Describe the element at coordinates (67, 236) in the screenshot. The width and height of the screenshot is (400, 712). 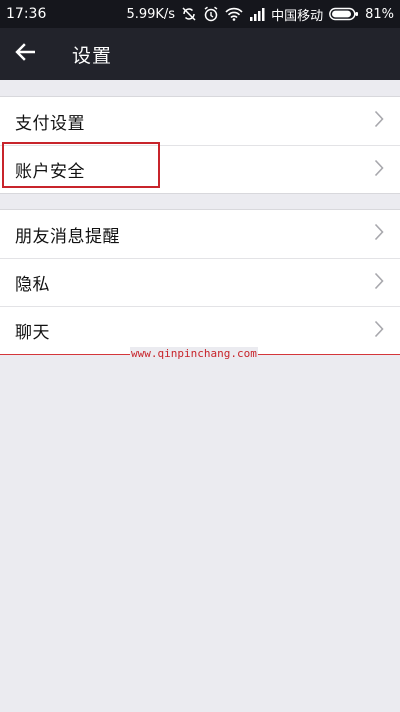
I see `settings-item-label: 朋友消息提醒` at that location.